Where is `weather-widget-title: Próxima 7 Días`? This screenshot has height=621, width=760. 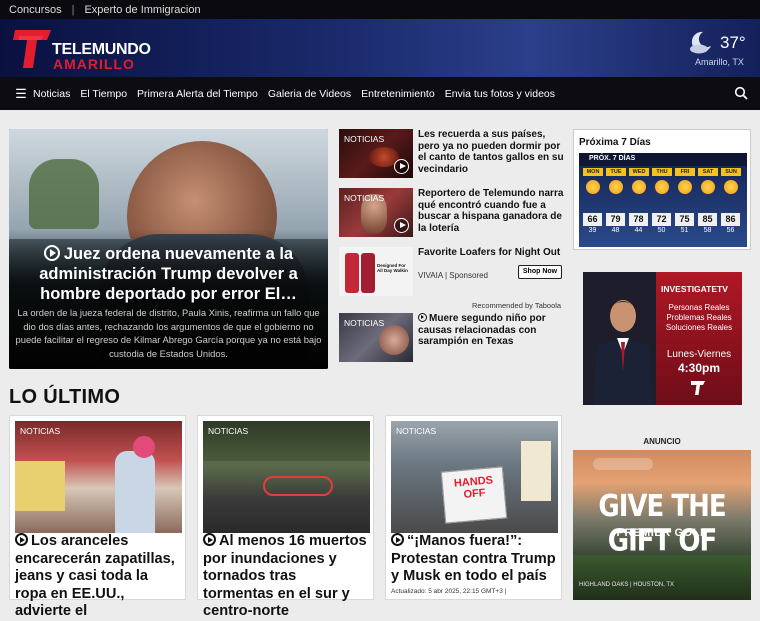 weather-widget-title: Próxima 7 Días is located at coordinates (615, 142).